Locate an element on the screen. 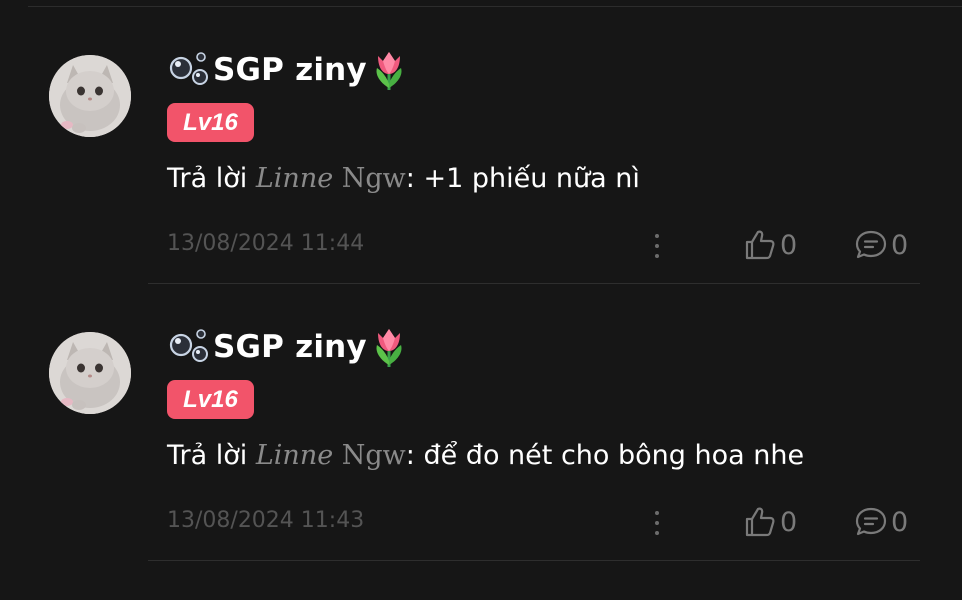 The height and width of the screenshot is (600, 962). timestamp: 13/08/2024 11:43 is located at coordinates (266, 520).